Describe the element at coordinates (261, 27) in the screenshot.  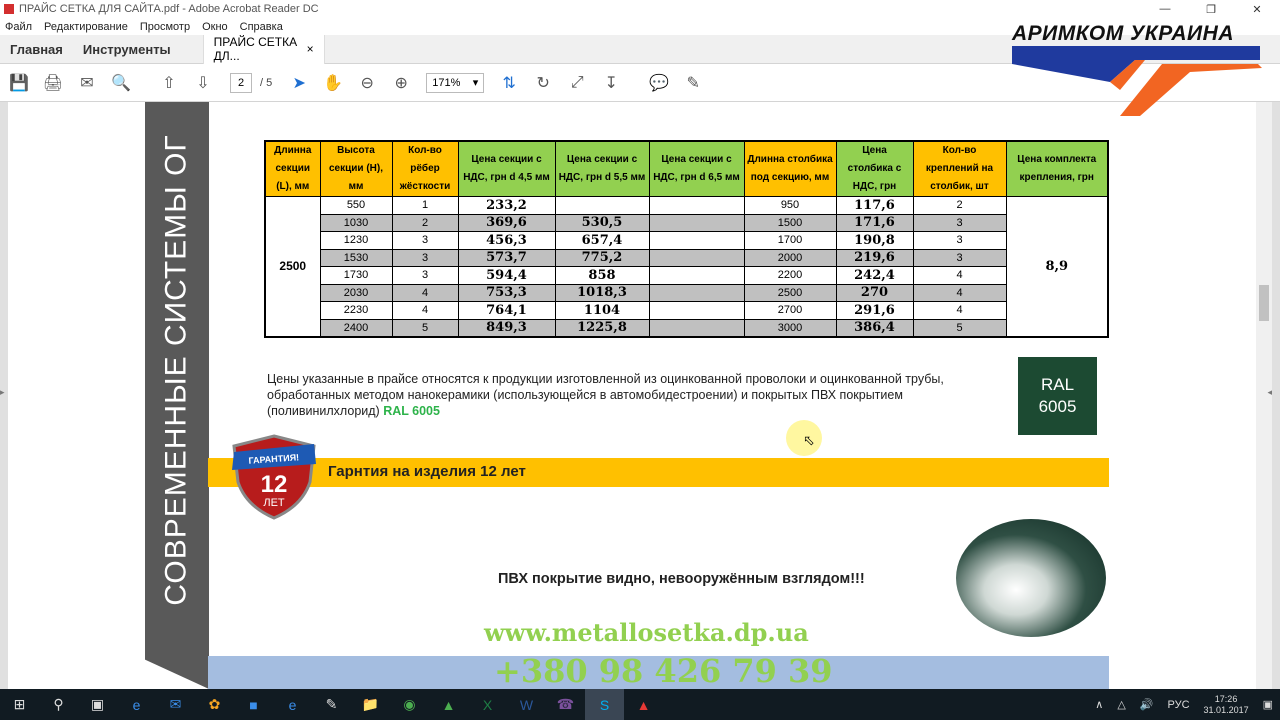
I see `menu-help: Справка` at that location.